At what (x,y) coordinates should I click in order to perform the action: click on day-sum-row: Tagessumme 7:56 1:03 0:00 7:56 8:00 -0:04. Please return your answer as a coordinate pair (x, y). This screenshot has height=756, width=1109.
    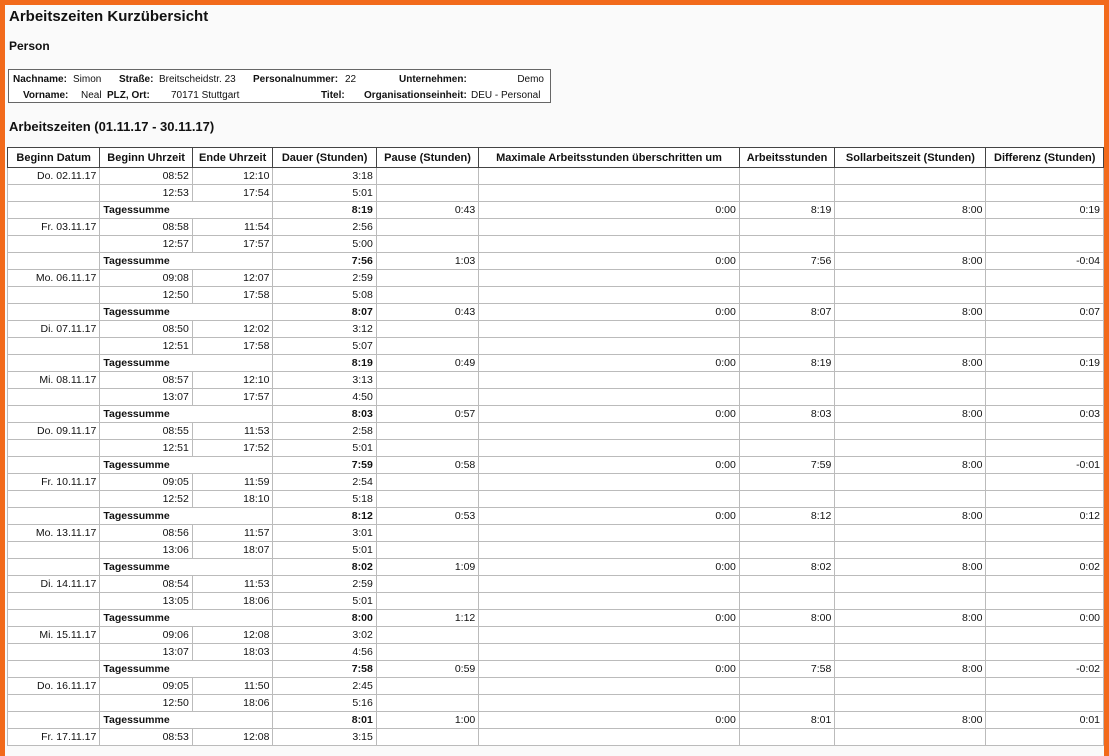
    Looking at the image, I should click on (555, 261).